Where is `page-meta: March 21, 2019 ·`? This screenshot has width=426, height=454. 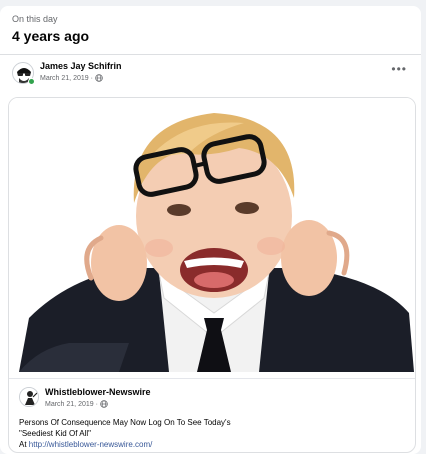
page-meta: March 21, 2019 · is located at coordinates (76, 404).